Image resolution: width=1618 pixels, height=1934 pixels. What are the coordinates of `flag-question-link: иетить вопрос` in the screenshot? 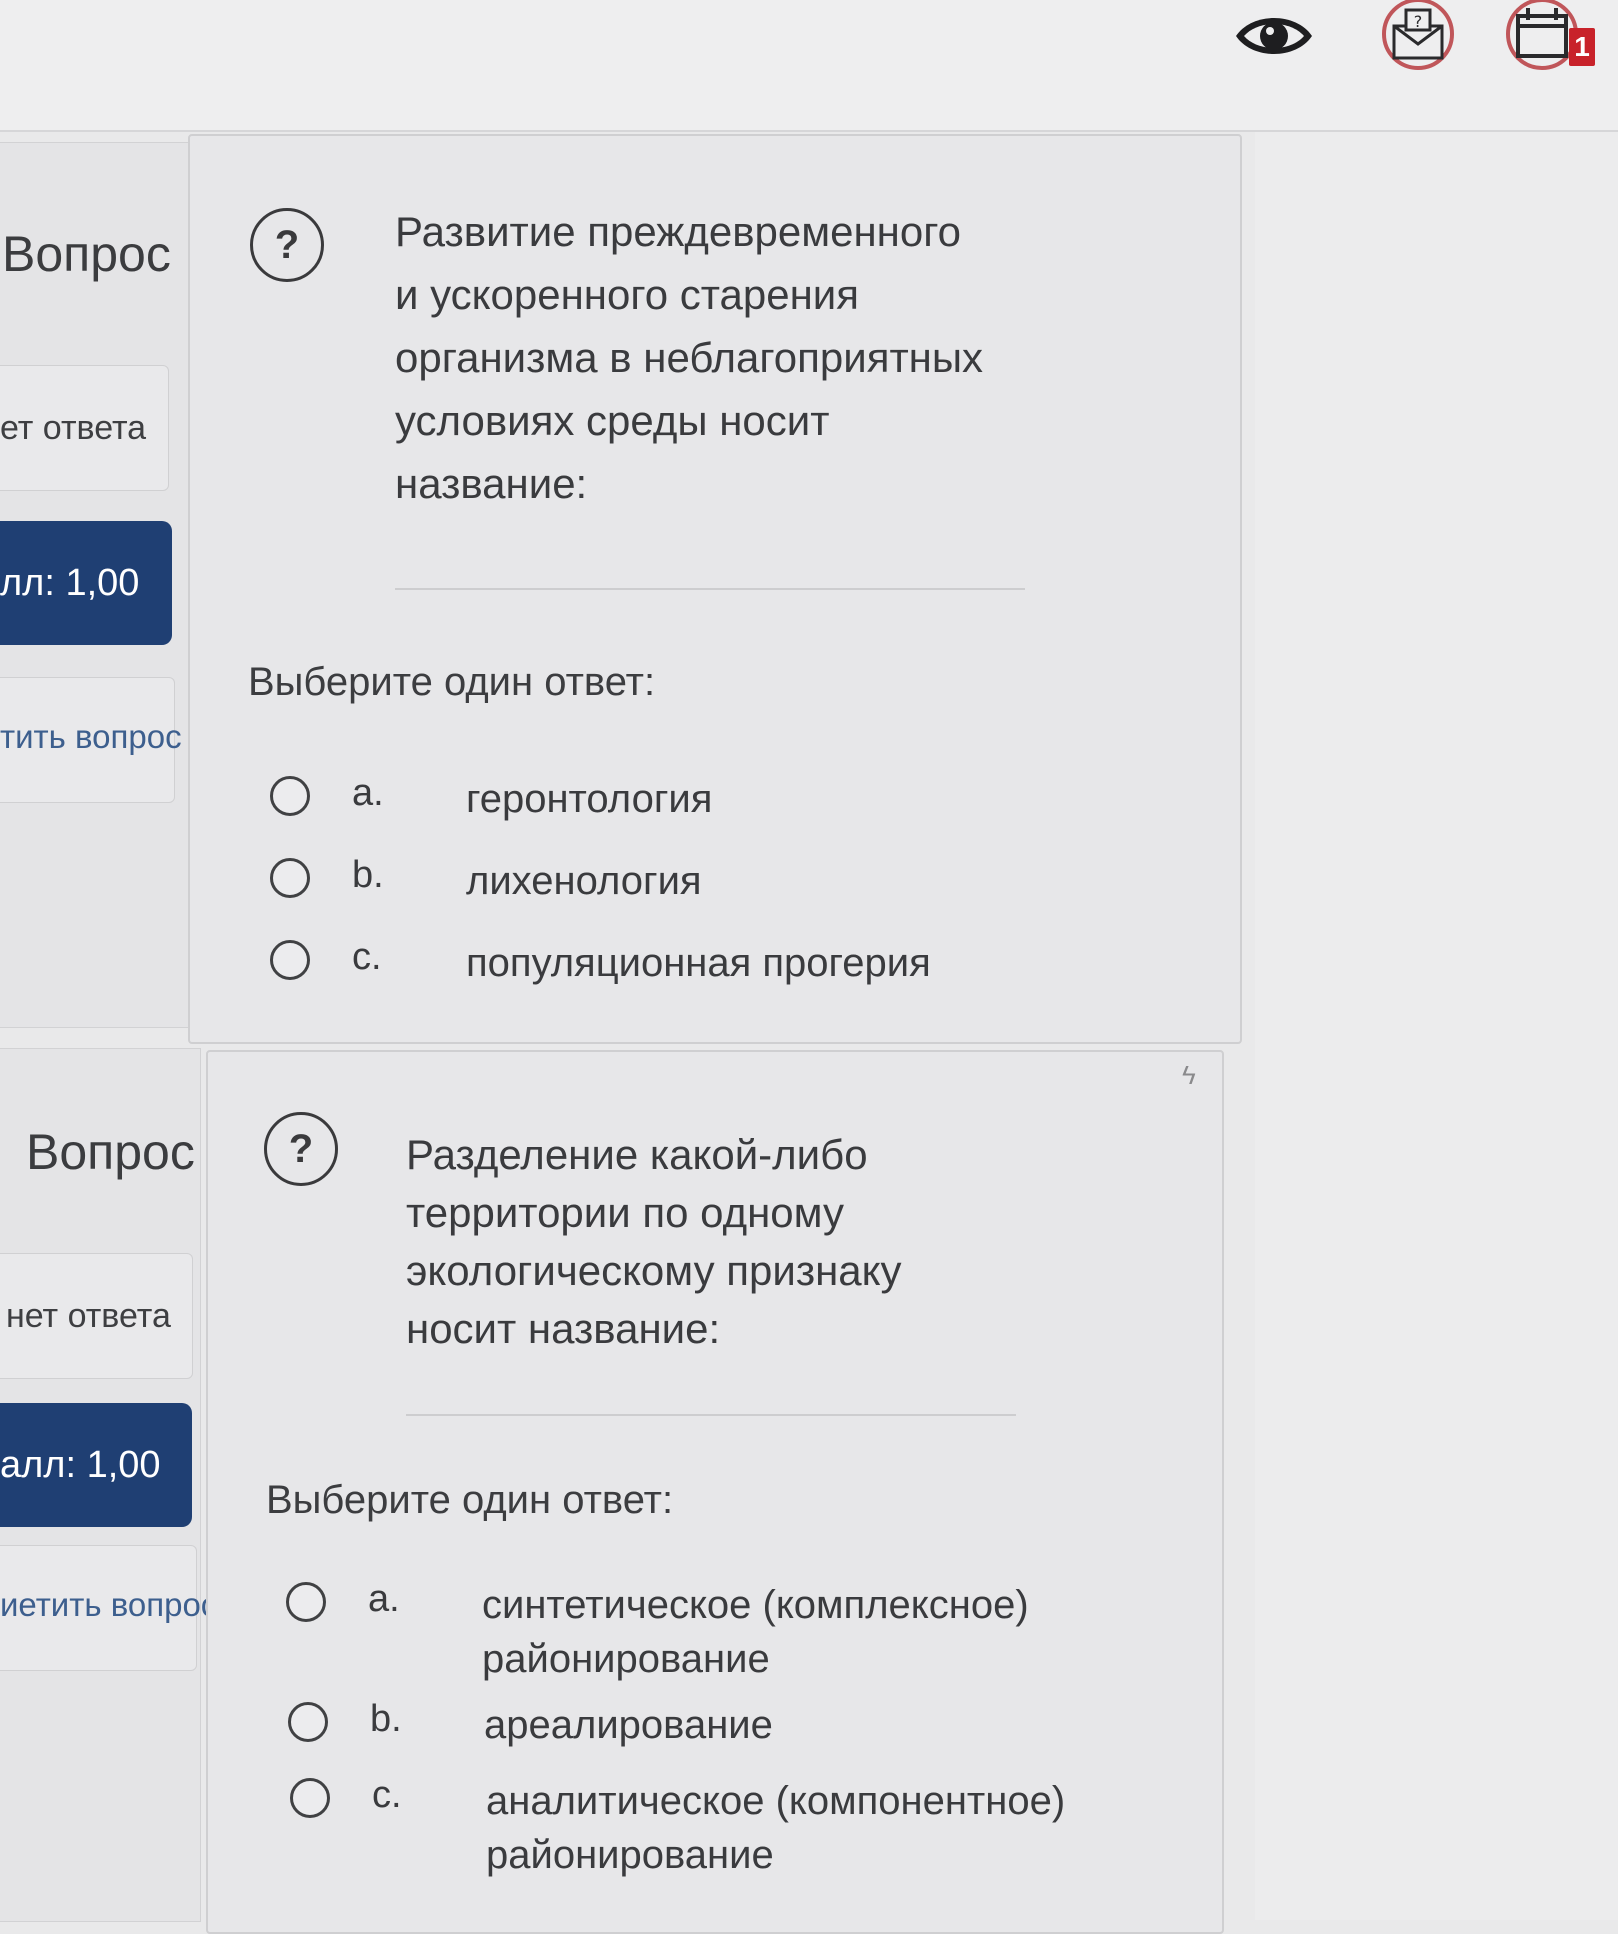 It's located at (108, 1608).